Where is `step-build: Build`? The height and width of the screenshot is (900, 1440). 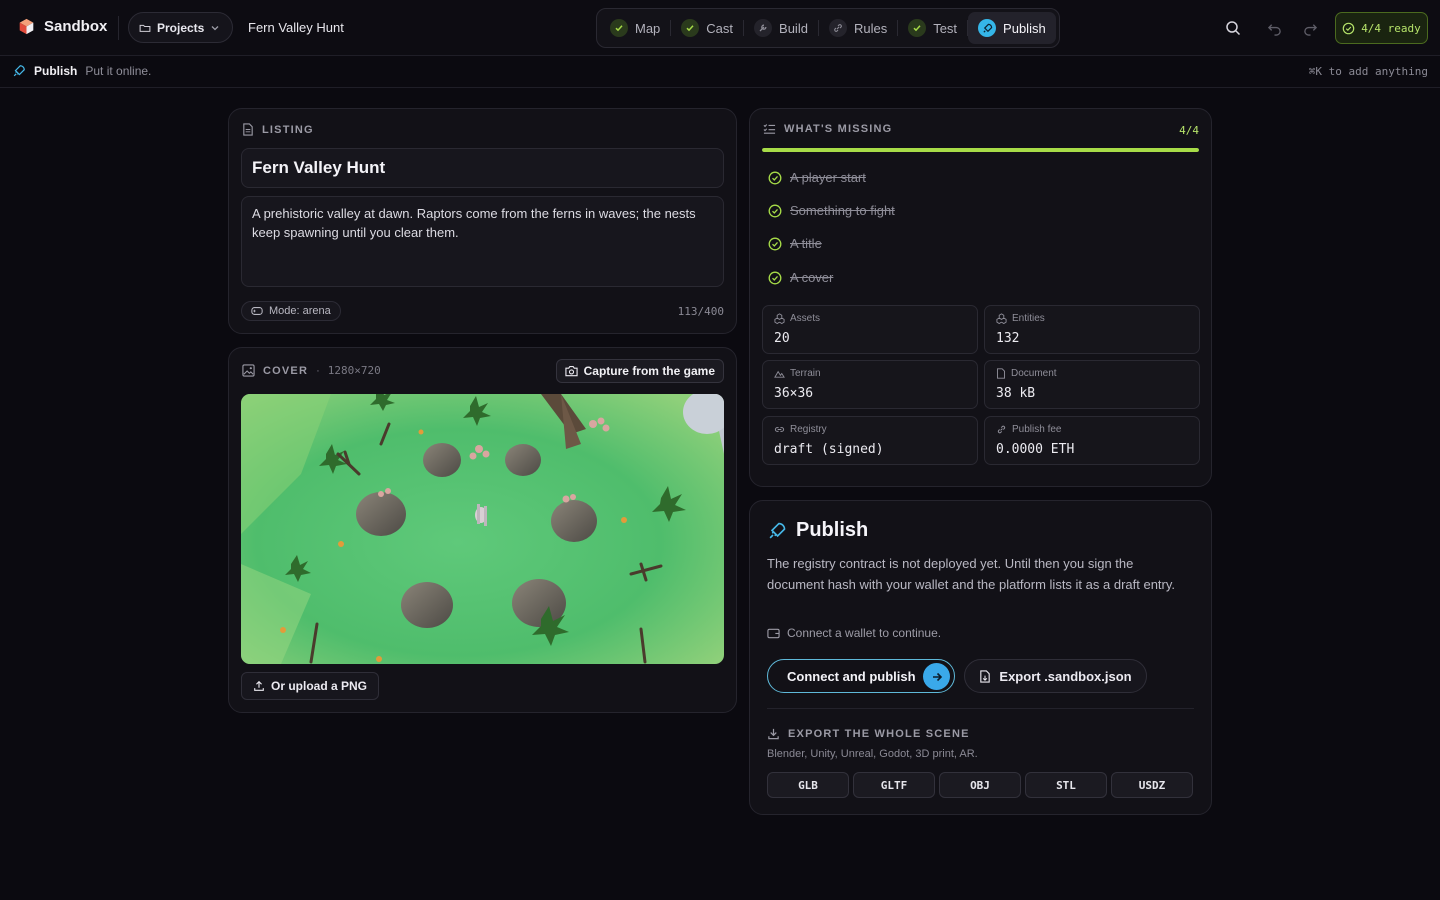 step-build: Build is located at coordinates (781, 28).